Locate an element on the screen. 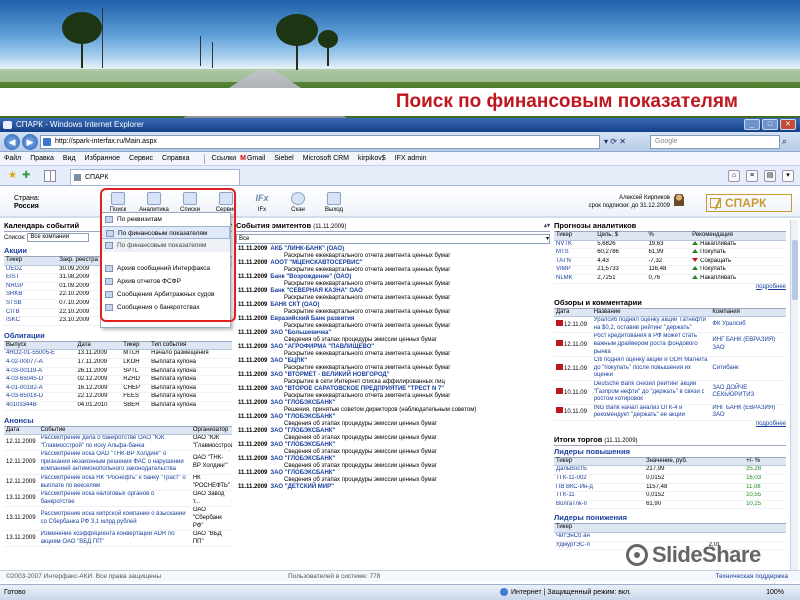  column-header: Название is located at coordinates (651, 313).